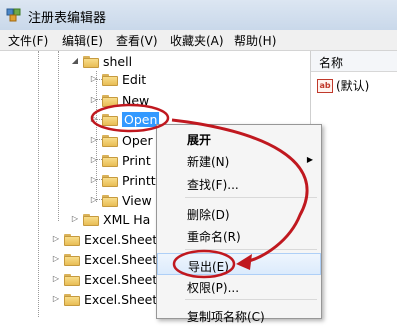 The width and height of the screenshot is (397, 326). I want to click on tree-item-excel-sheet-4: ▷ Excel.Sheet, so click(104, 299).